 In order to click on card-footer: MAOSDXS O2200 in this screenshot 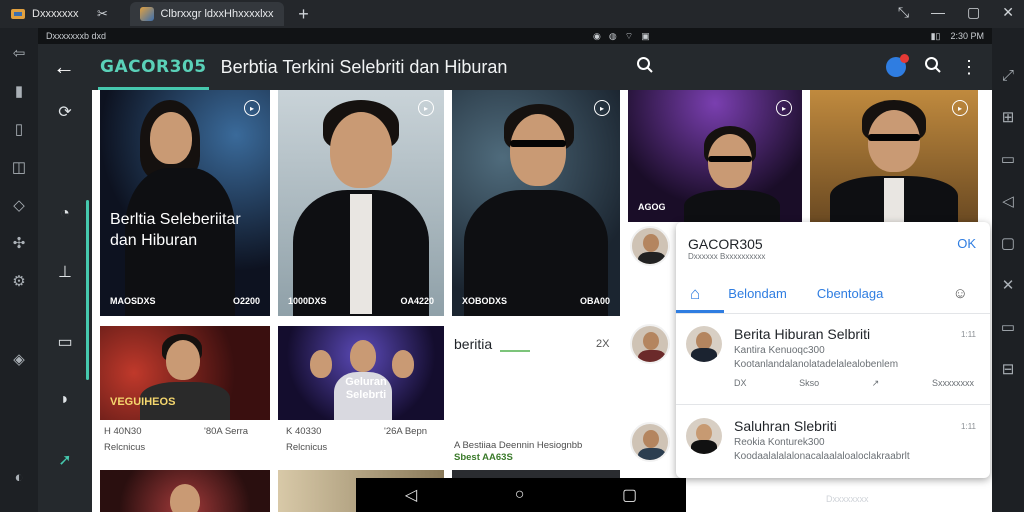, I will do `click(185, 301)`.